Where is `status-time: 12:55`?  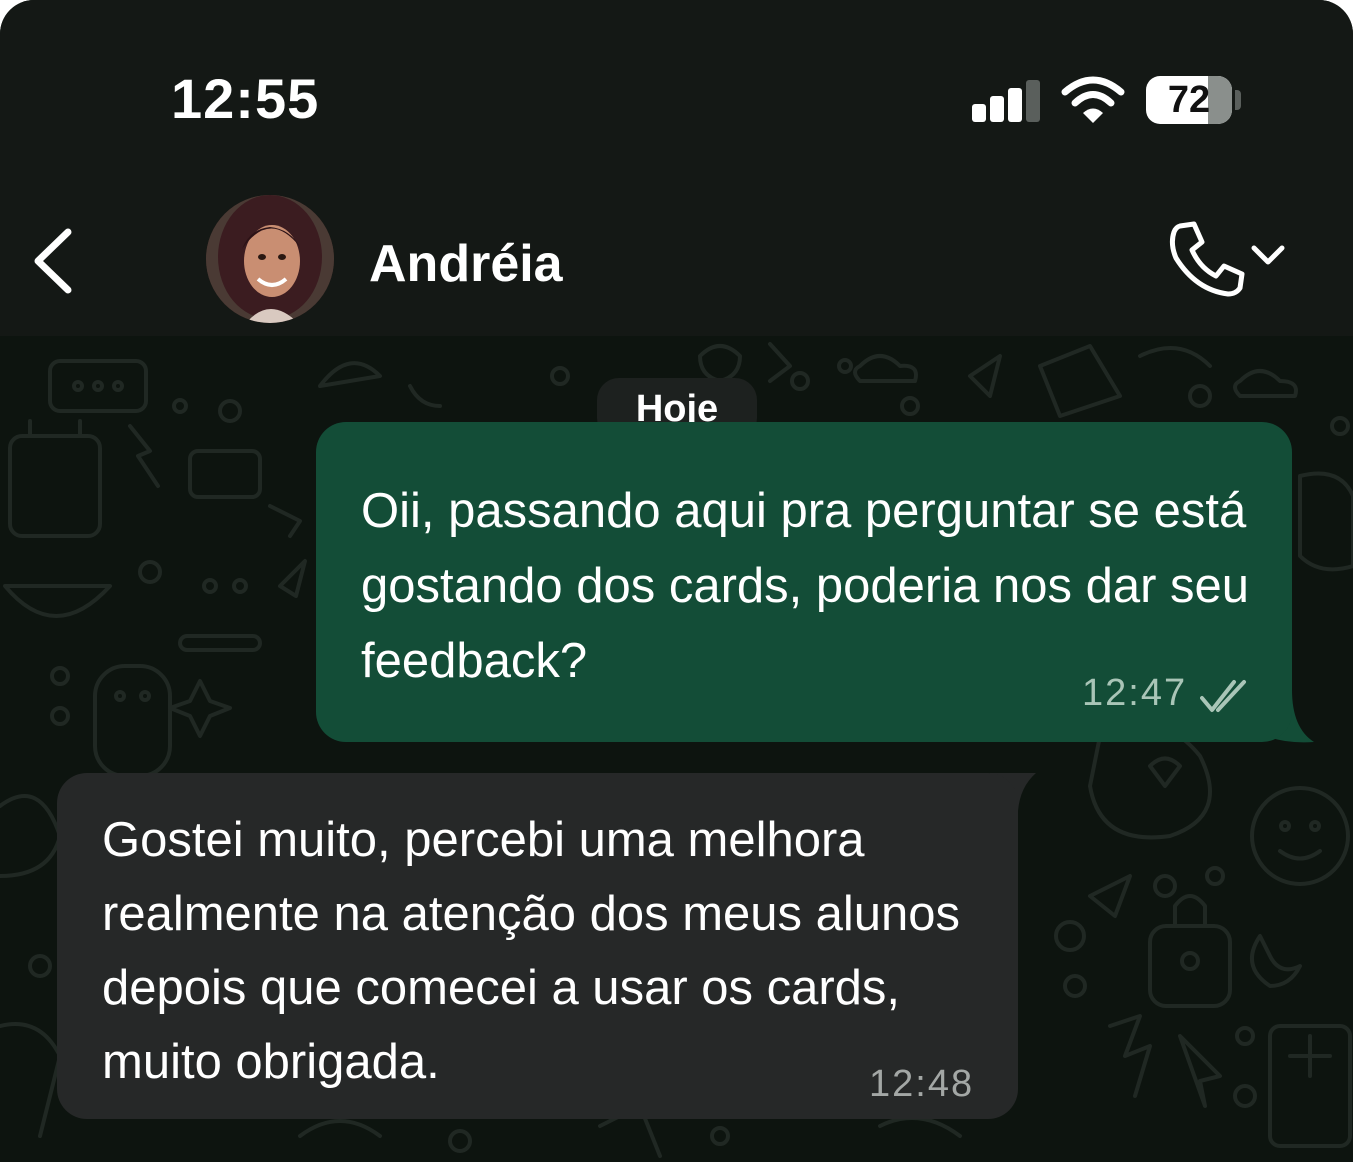
status-time: 12:55 is located at coordinates (245, 98).